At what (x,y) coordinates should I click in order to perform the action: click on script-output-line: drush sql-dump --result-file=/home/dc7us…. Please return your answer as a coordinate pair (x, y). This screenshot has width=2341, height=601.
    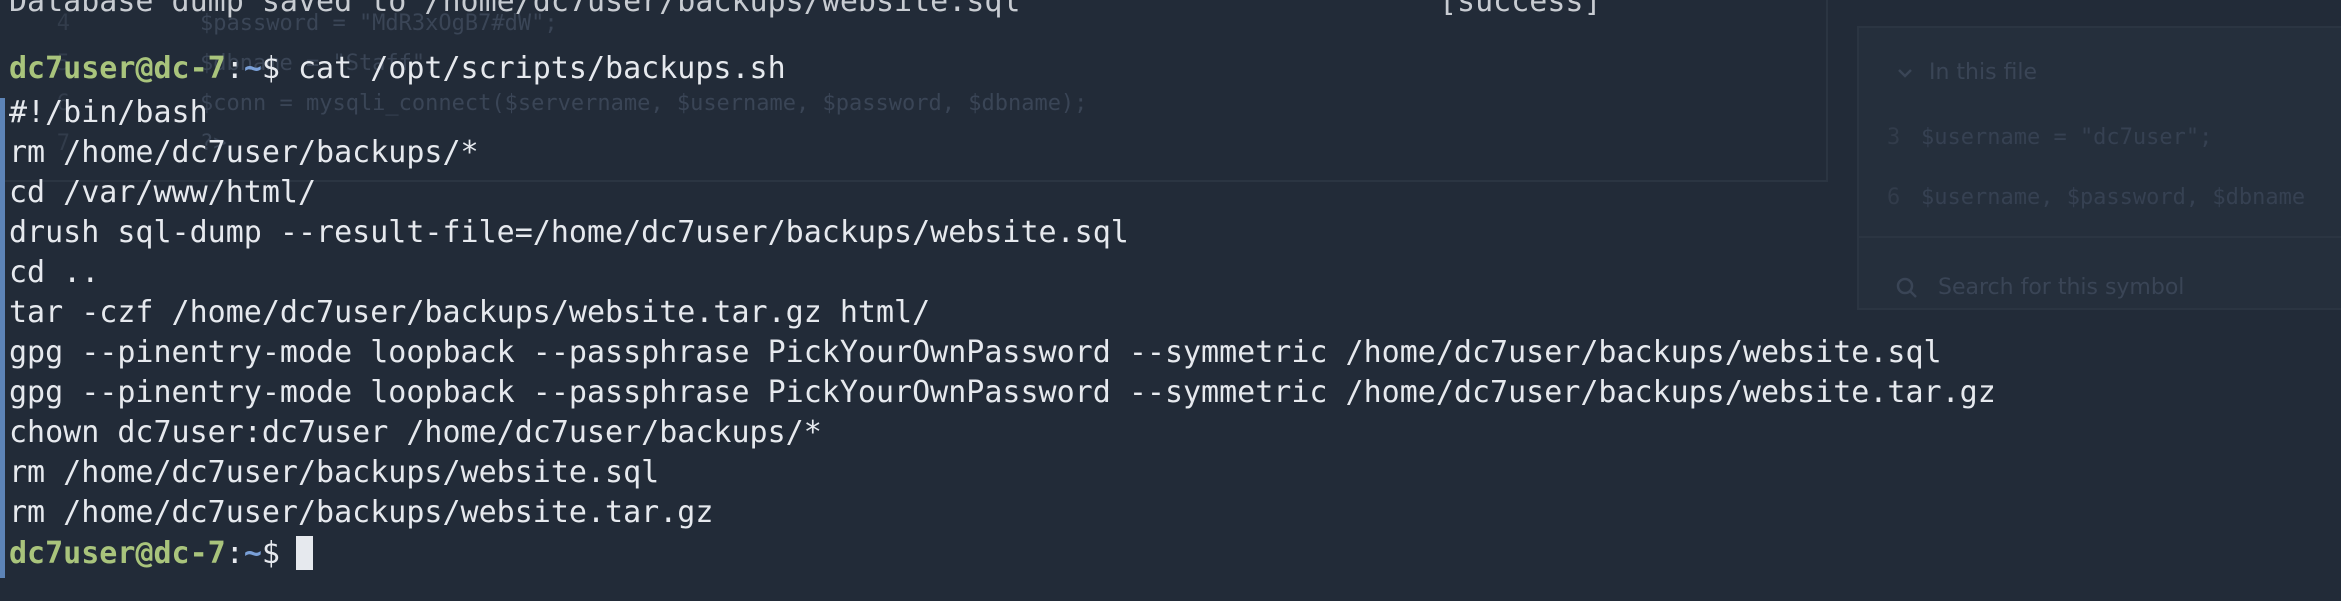
    Looking at the image, I should click on (569, 232).